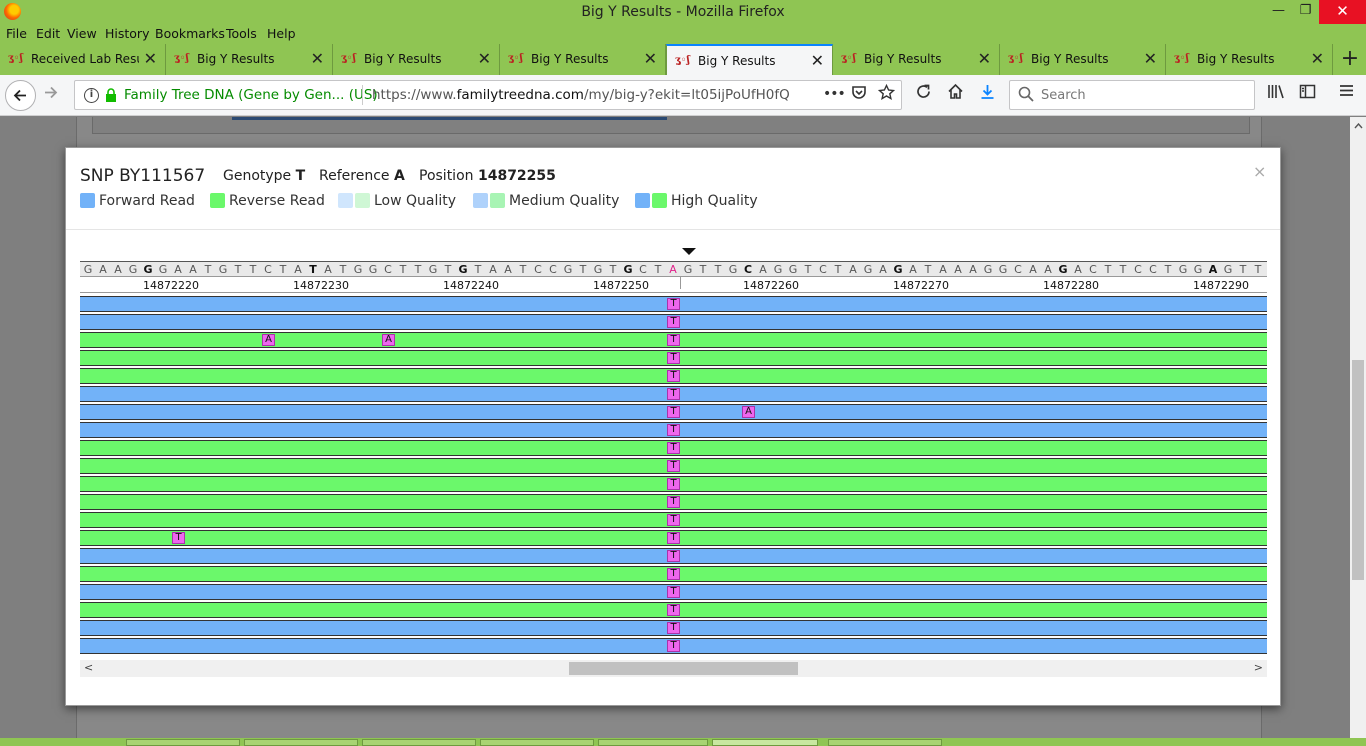  I want to click on legend-low-quality: Low Quality, so click(397, 201).